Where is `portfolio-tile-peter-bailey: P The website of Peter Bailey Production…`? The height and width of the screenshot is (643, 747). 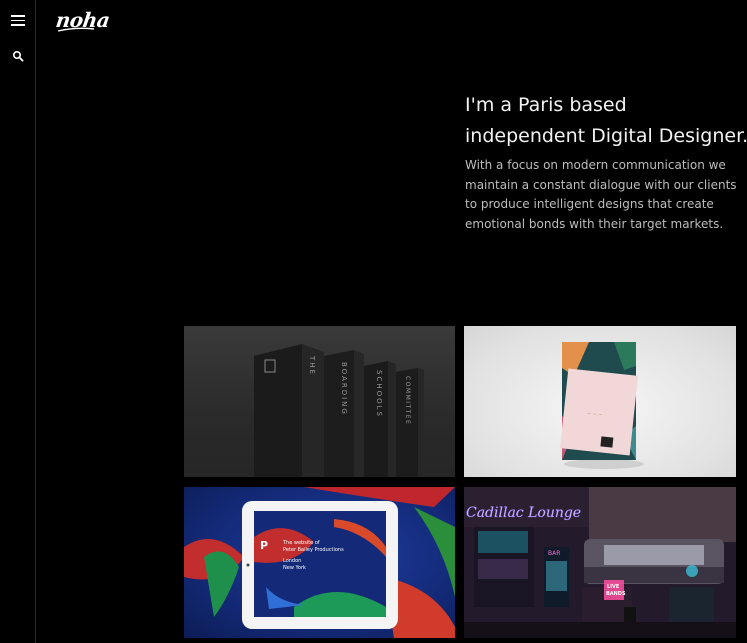 portfolio-tile-peter-bailey: P The website of Peter Bailey Production… is located at coordinates (319, 562).